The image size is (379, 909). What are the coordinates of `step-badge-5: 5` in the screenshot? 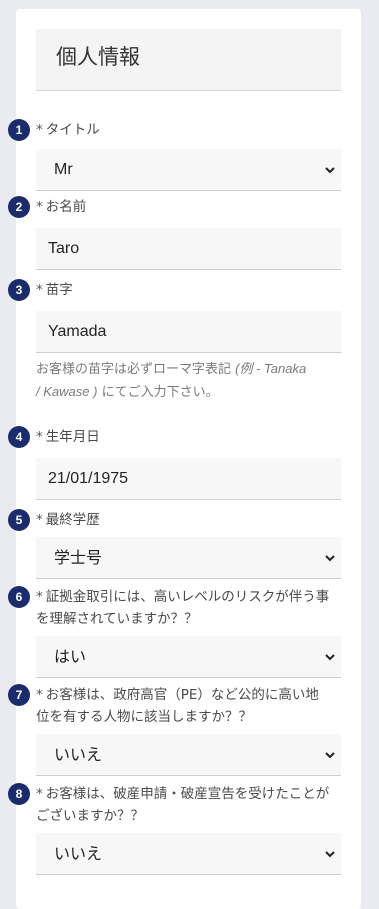 It's located at (19, 520).